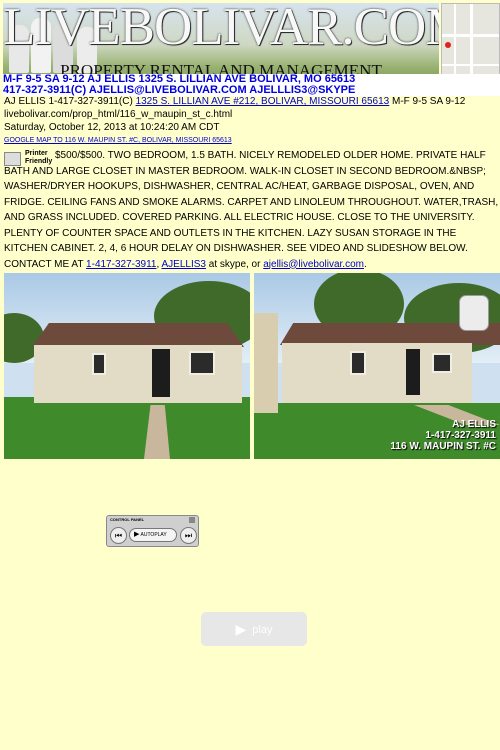 Image resolution: width=500 pixels, height=750 pixels. Describe the element at coordinates (192, 520) in the screenshot. I see `close-icon` at that location.